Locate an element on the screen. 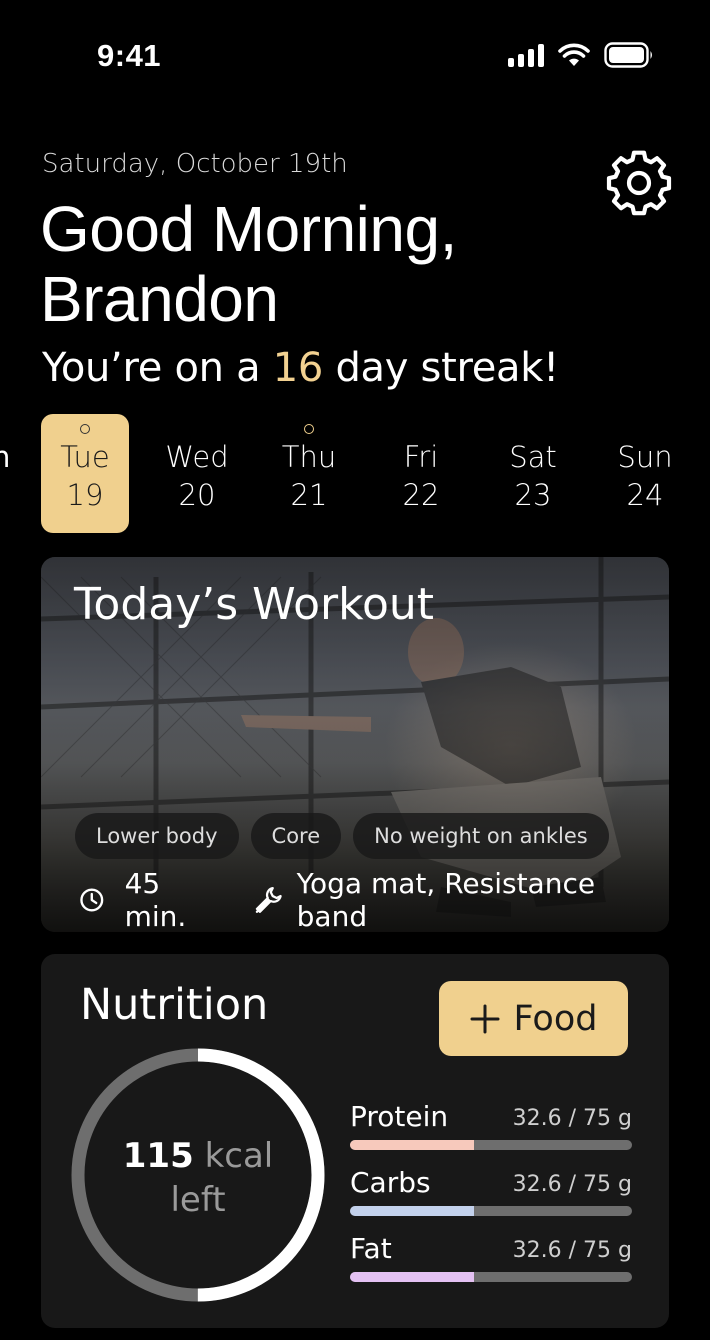  day-sat: Sat 23 is located at coordinates (533, 473).